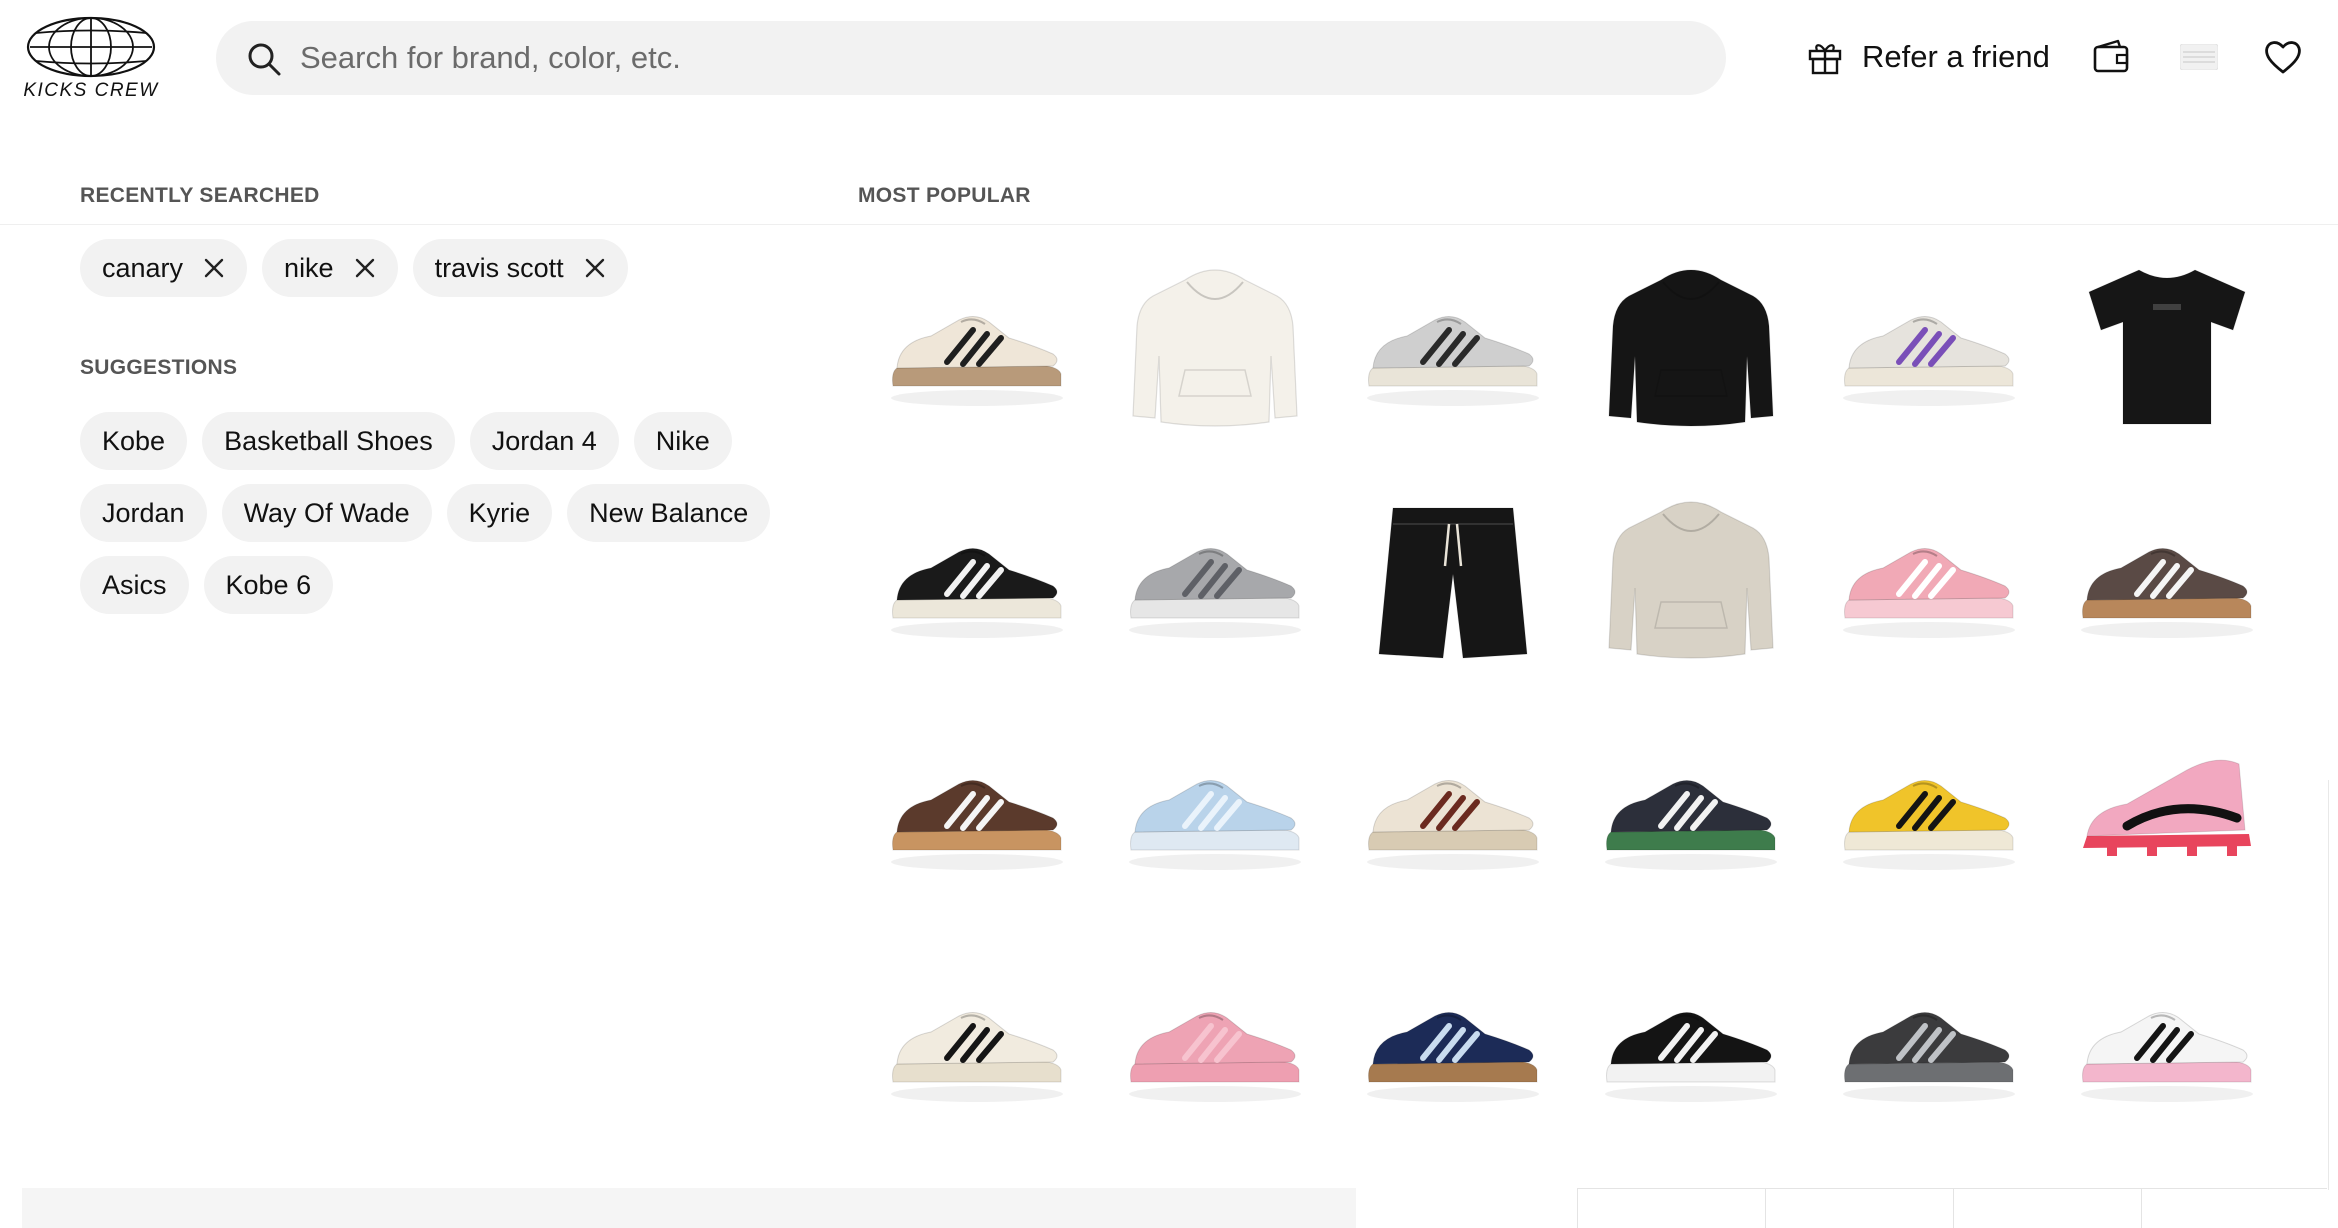  What do you see at coordinates (143, 267) in the screenshot?
I see `recent-search-label: canary` at bounding box center [143, 267].